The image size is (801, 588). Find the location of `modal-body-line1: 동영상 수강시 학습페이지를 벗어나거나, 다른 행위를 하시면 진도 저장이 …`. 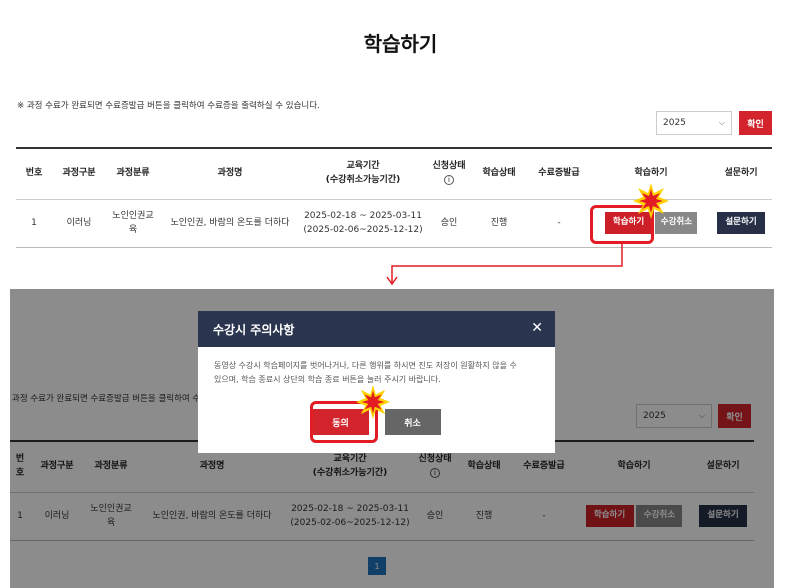

modal-body-line1: 동영상 수강시 학습페이지를 벗어나거나, 다른 행위를 하시면 진도 저장이 … is located at coordinates (365, 365).